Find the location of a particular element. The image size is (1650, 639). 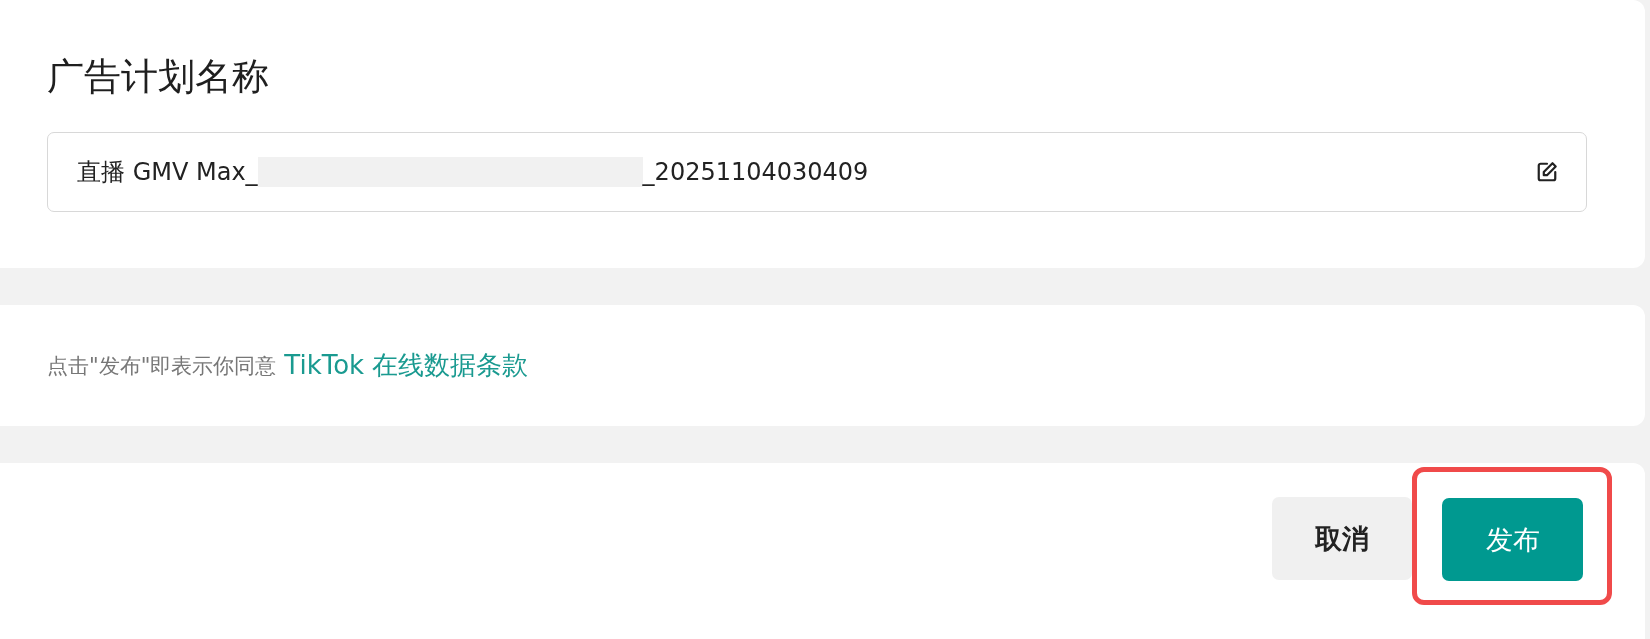

cancel-button: 取消 is located at coordinates (1342, 538).